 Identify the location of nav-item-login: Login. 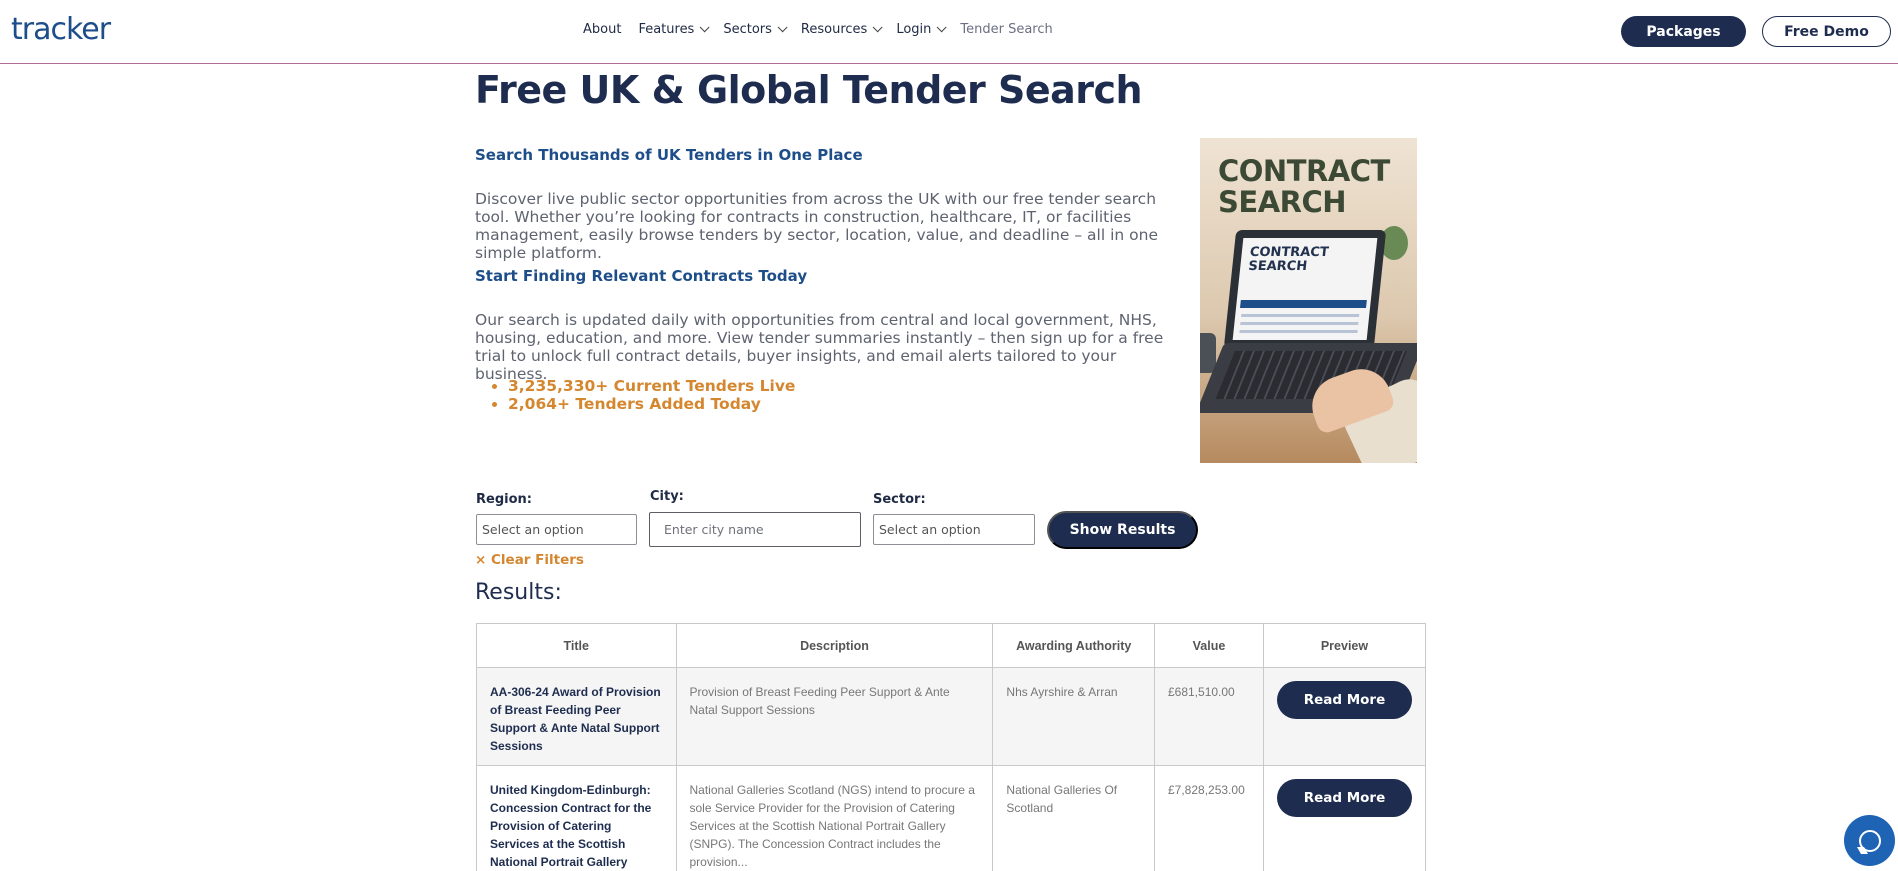
(921, 29).